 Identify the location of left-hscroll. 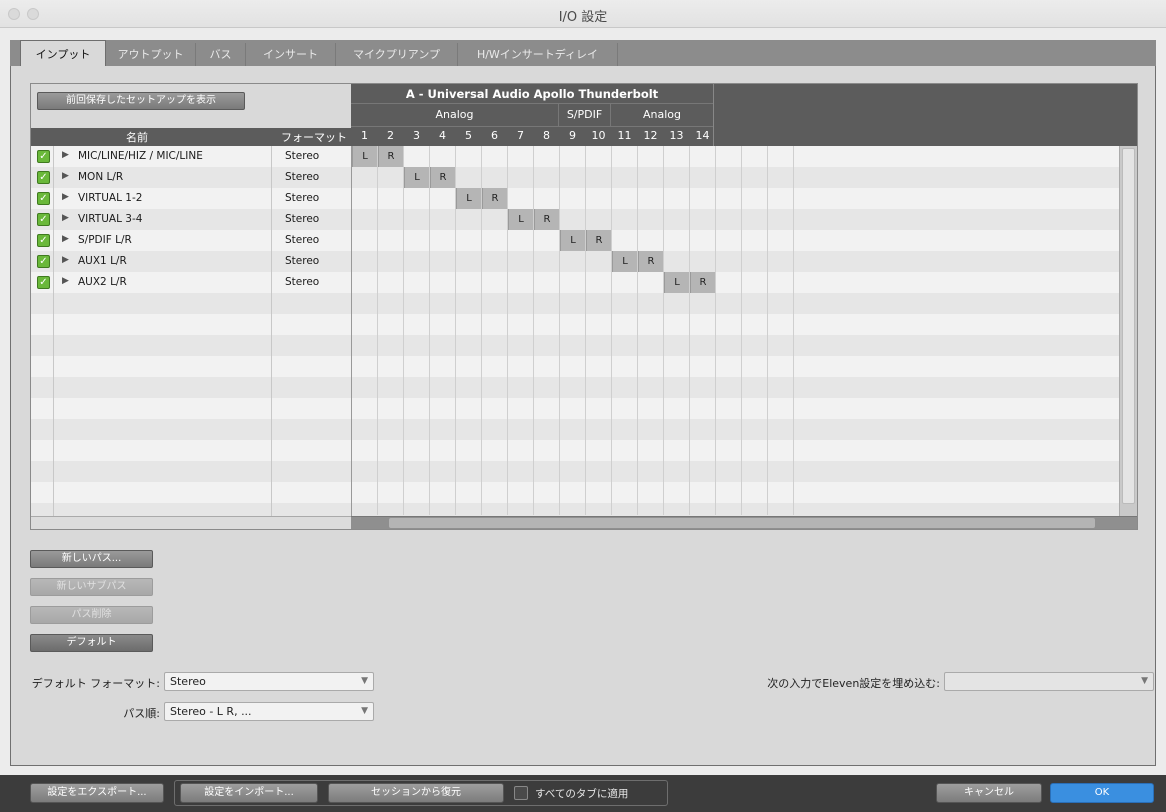
(191, 522).